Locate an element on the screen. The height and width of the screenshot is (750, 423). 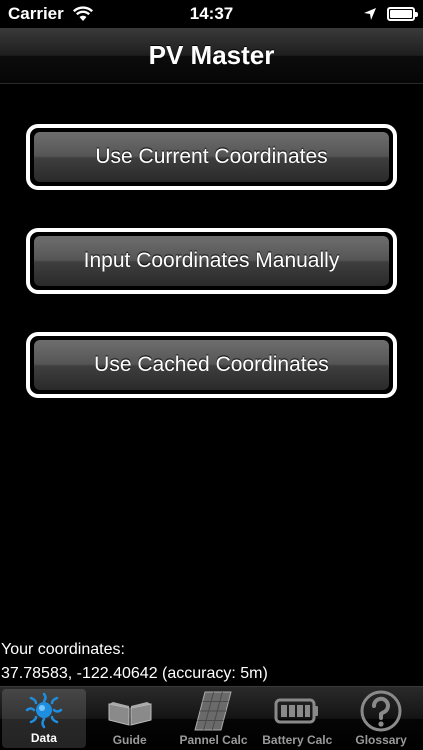
solar-panel-icon is located at coordinates (213, 711).